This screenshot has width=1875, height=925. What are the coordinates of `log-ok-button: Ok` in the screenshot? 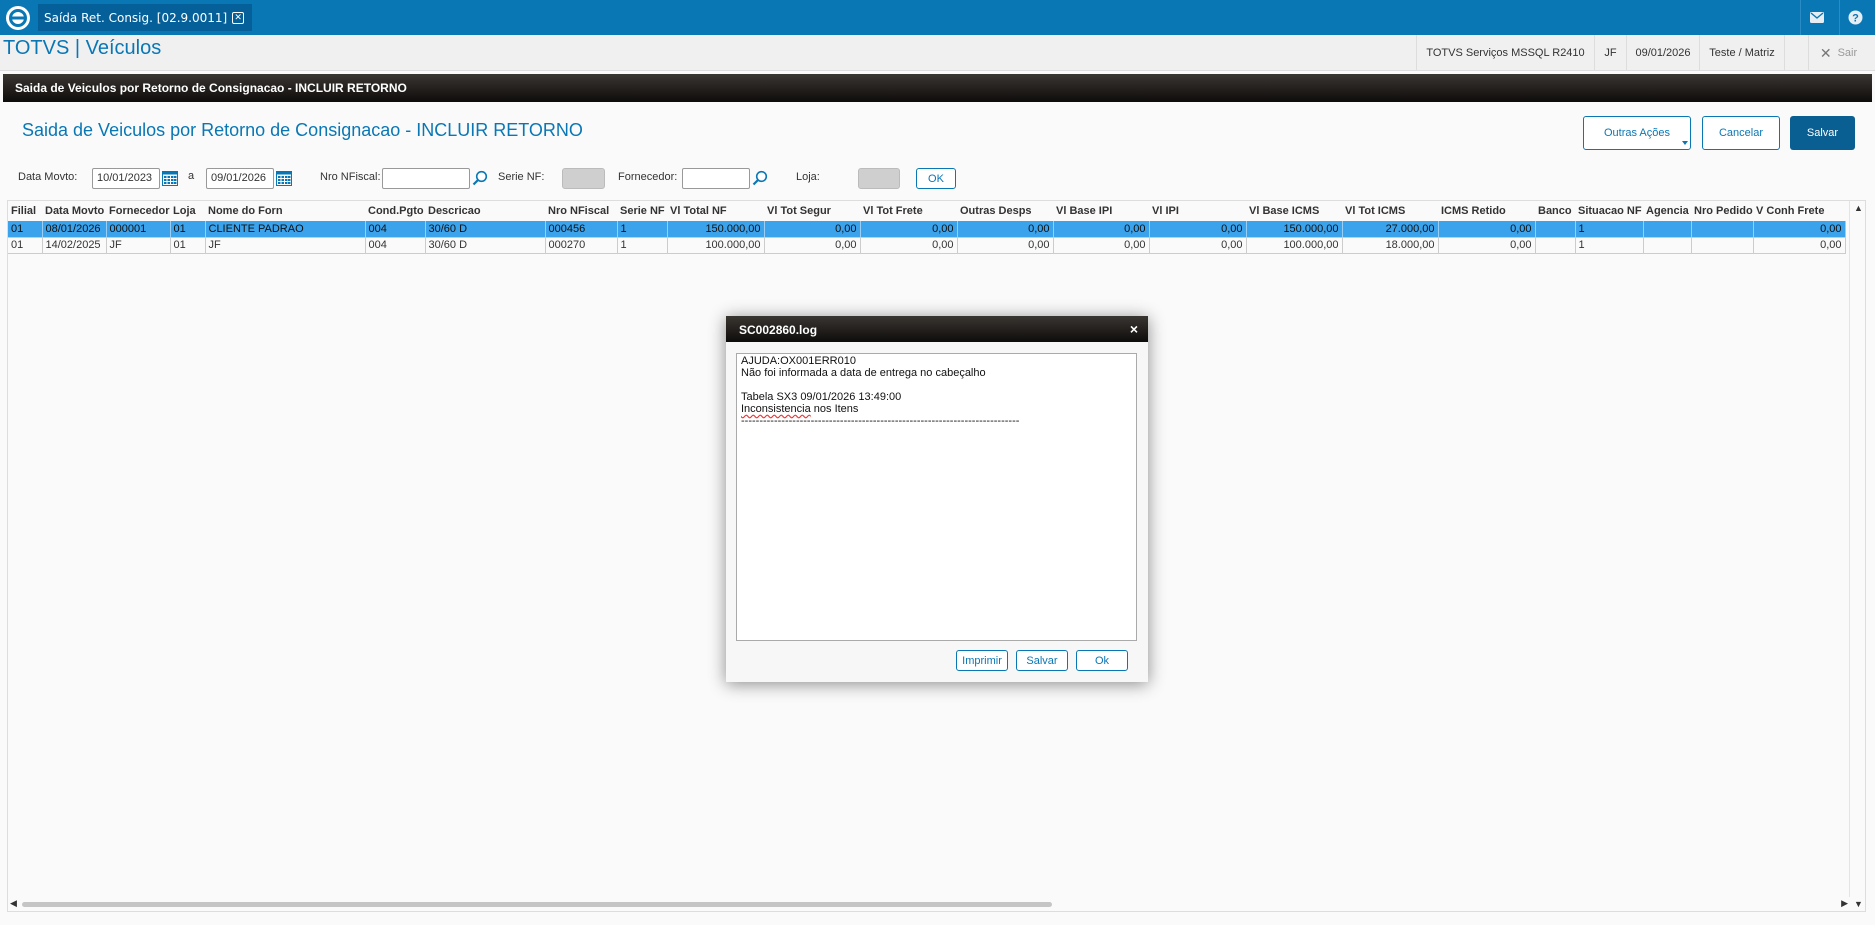 It's located at (1102, 660).